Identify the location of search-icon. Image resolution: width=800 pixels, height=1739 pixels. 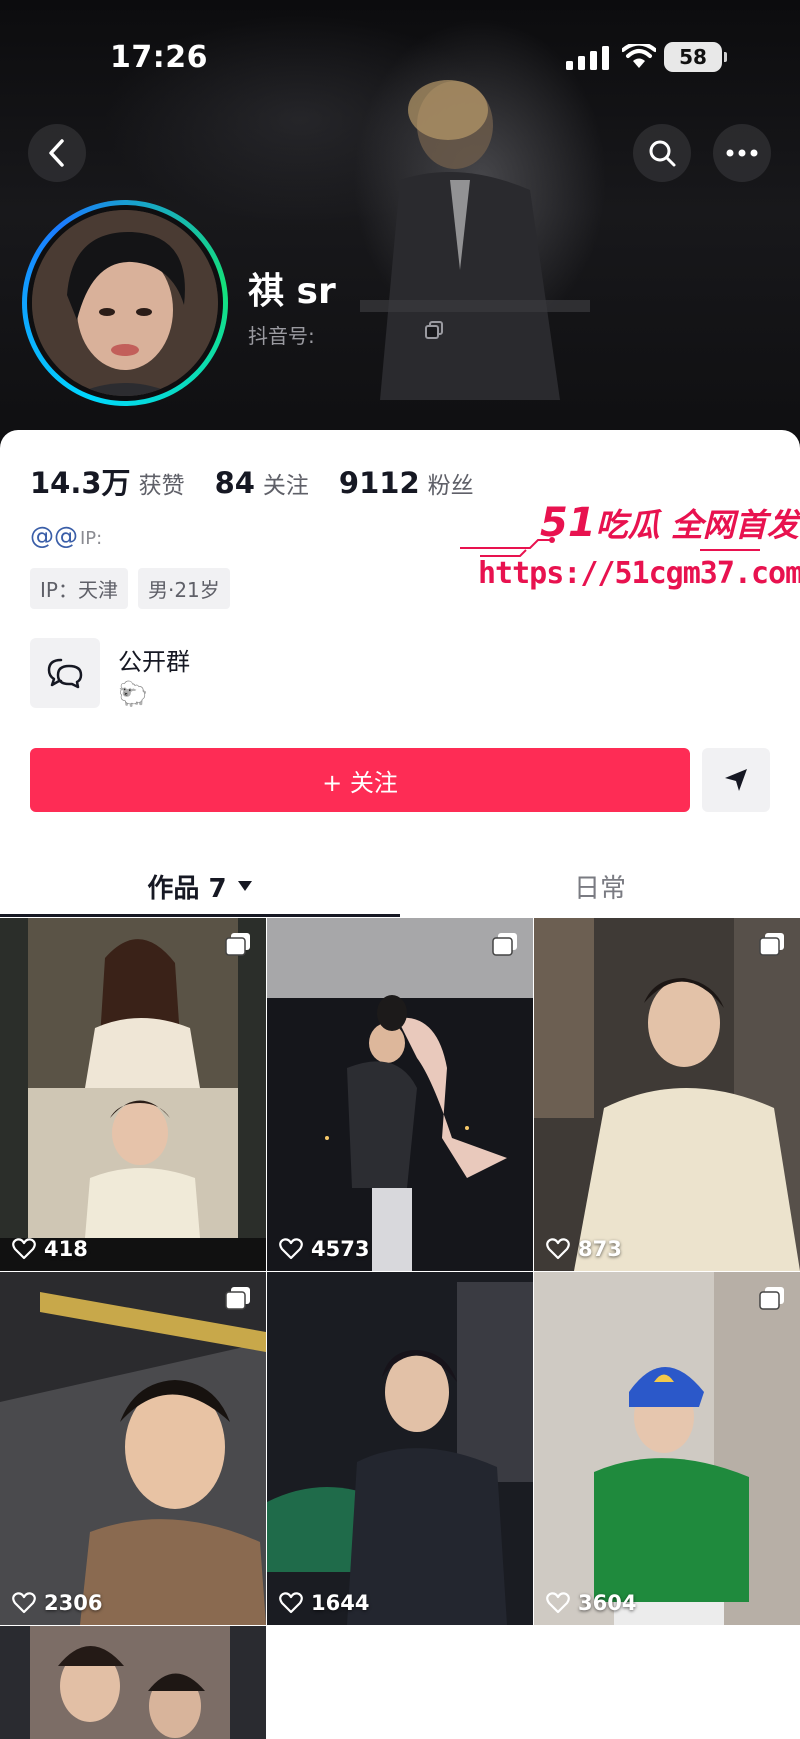
(662, 153).